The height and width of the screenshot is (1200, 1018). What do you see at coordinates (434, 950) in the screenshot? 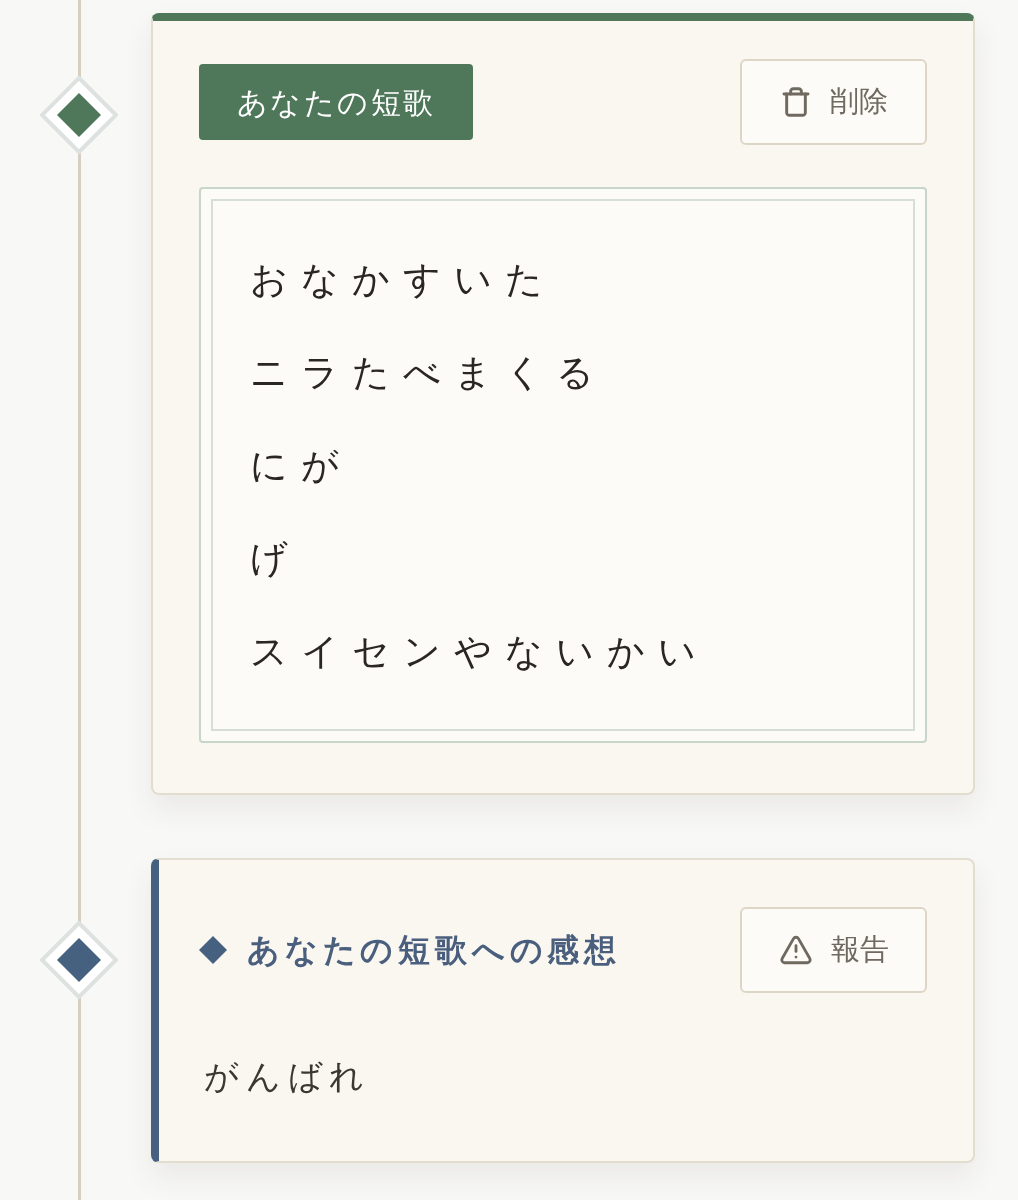
I see `comment-heading: あなたの短歌への感想` at bounding box center [434, 950].